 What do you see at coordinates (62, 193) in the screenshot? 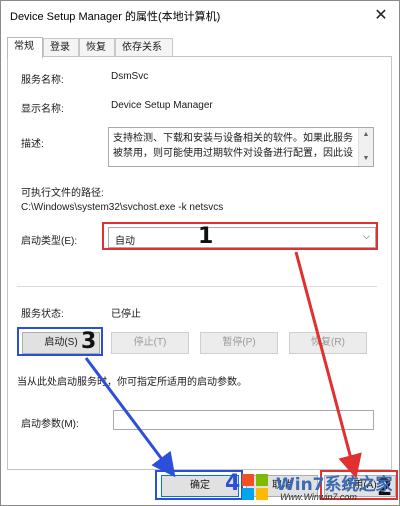
I see `exe-path-label: 可执行文件的路径:` at bounding box center [62, 193].